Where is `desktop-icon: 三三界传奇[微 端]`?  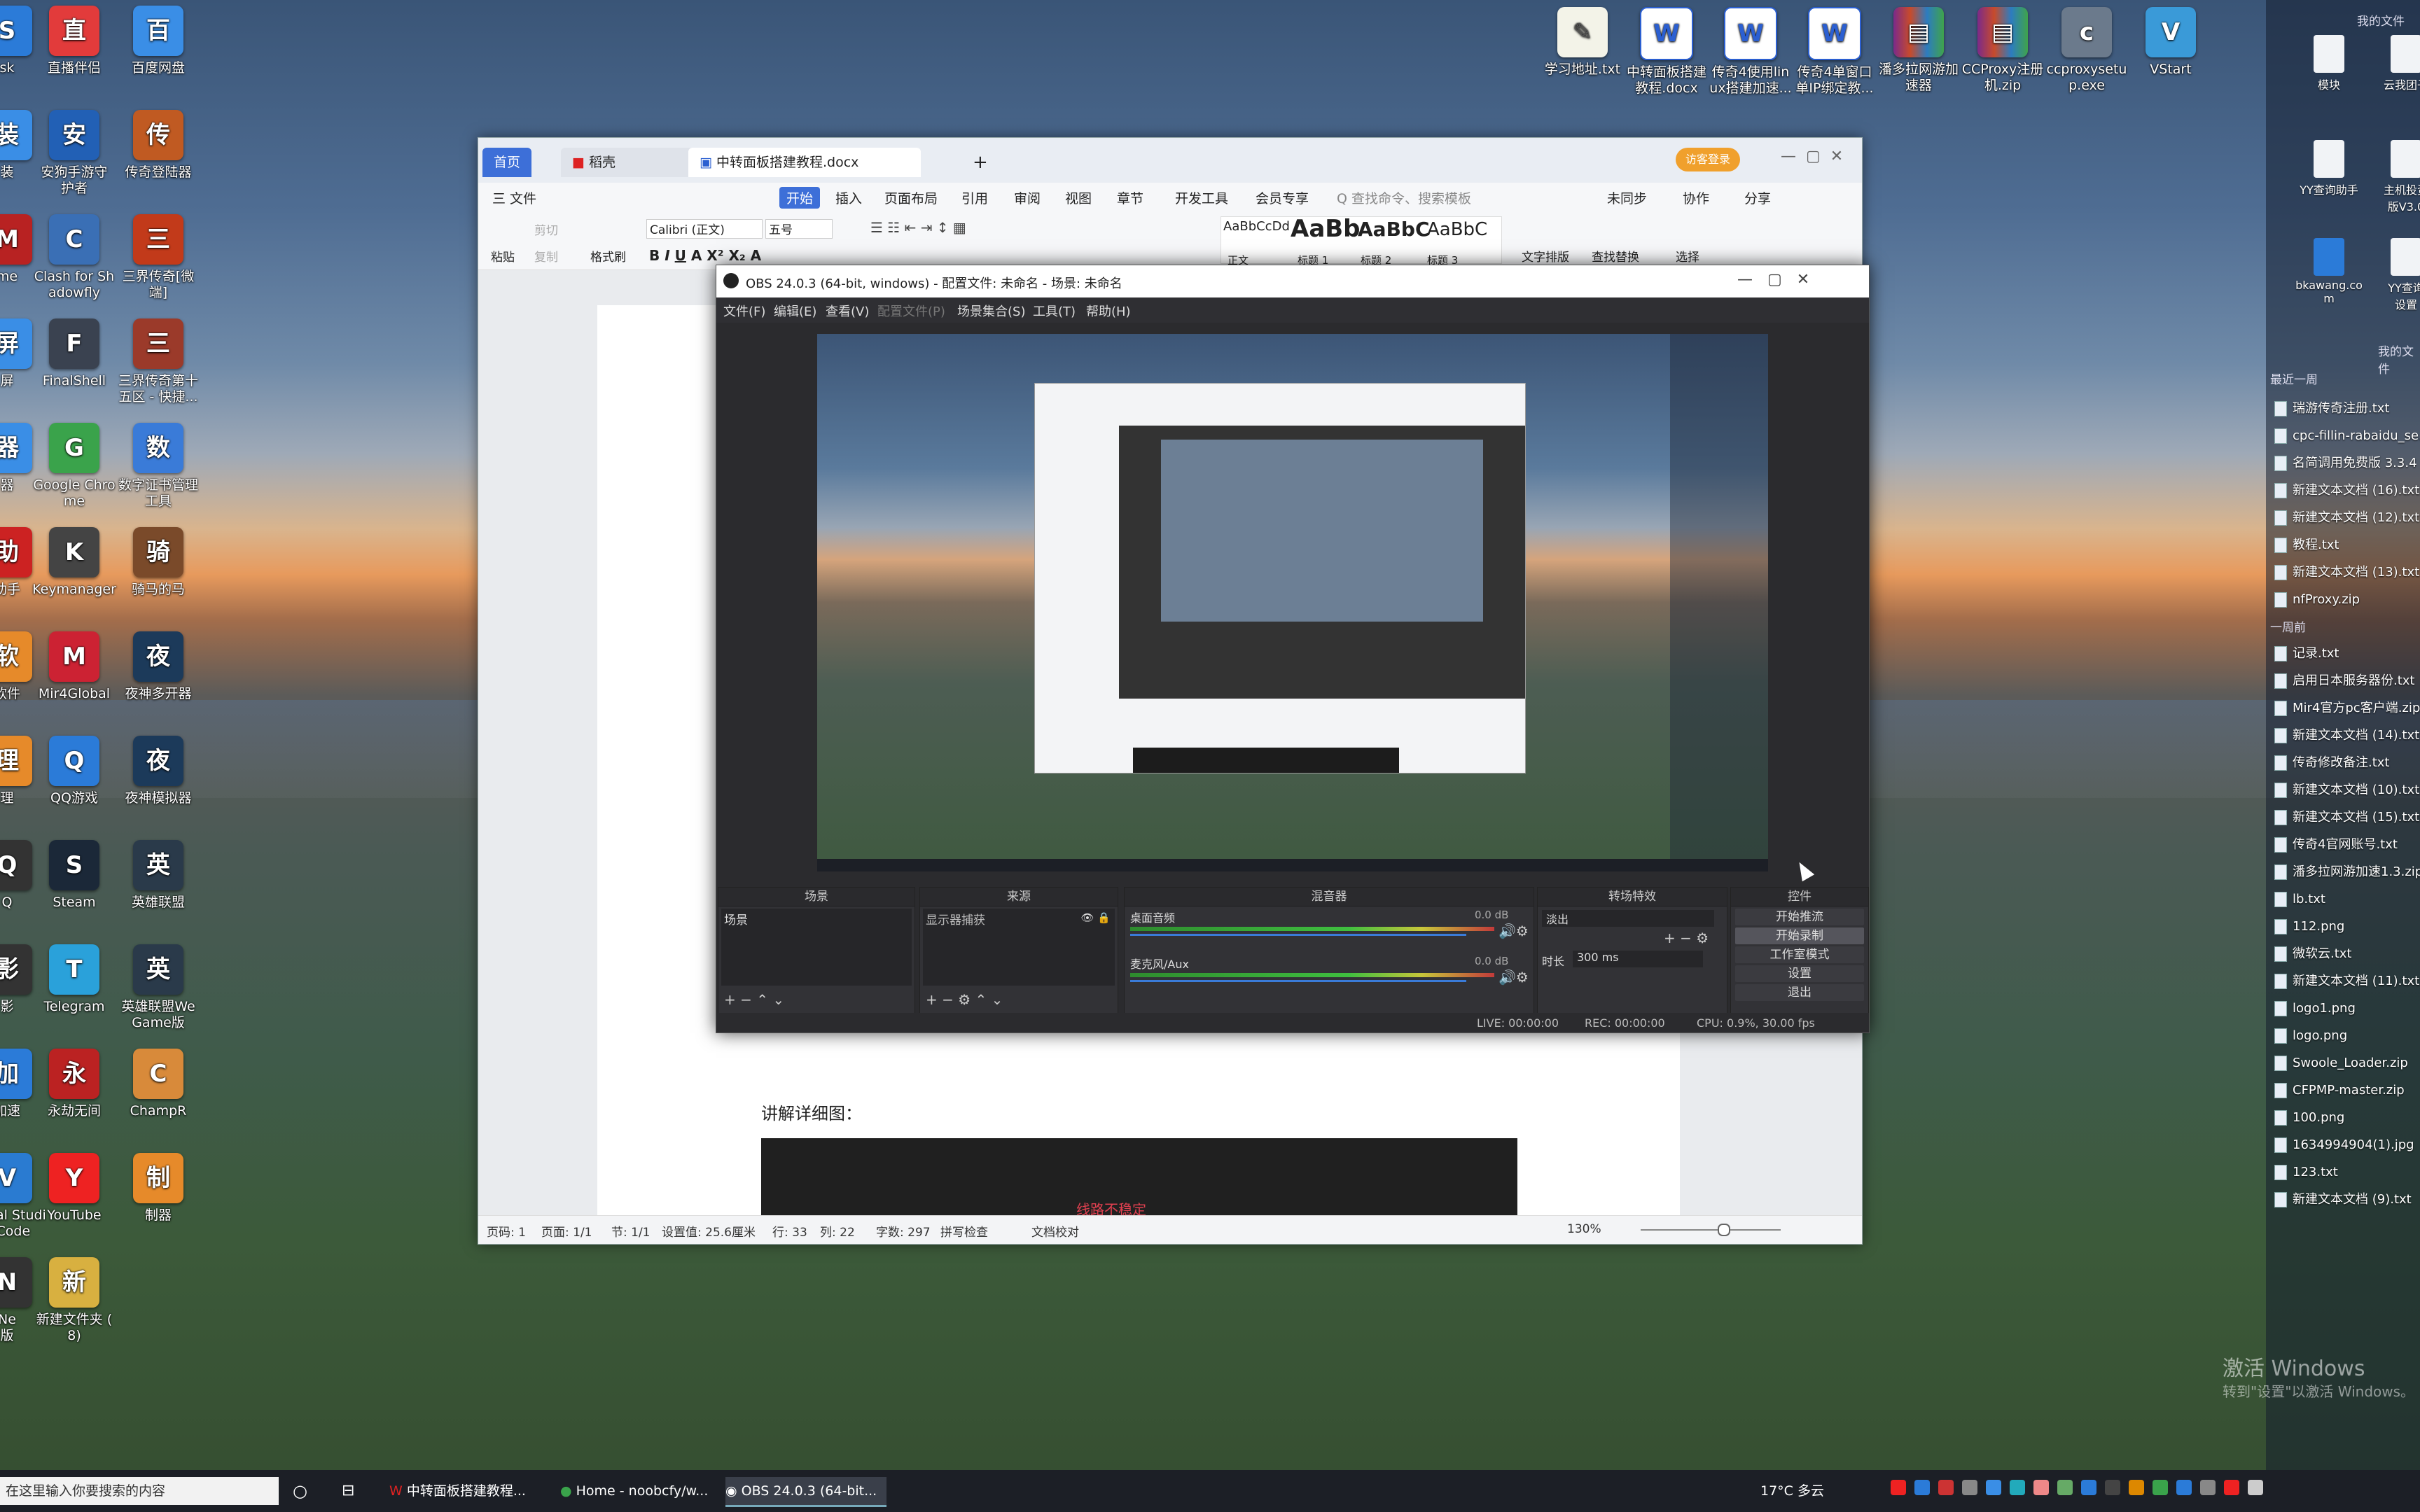 desktop-icon: 三三界传奇[微 端] is located at coordinates (158, 257).